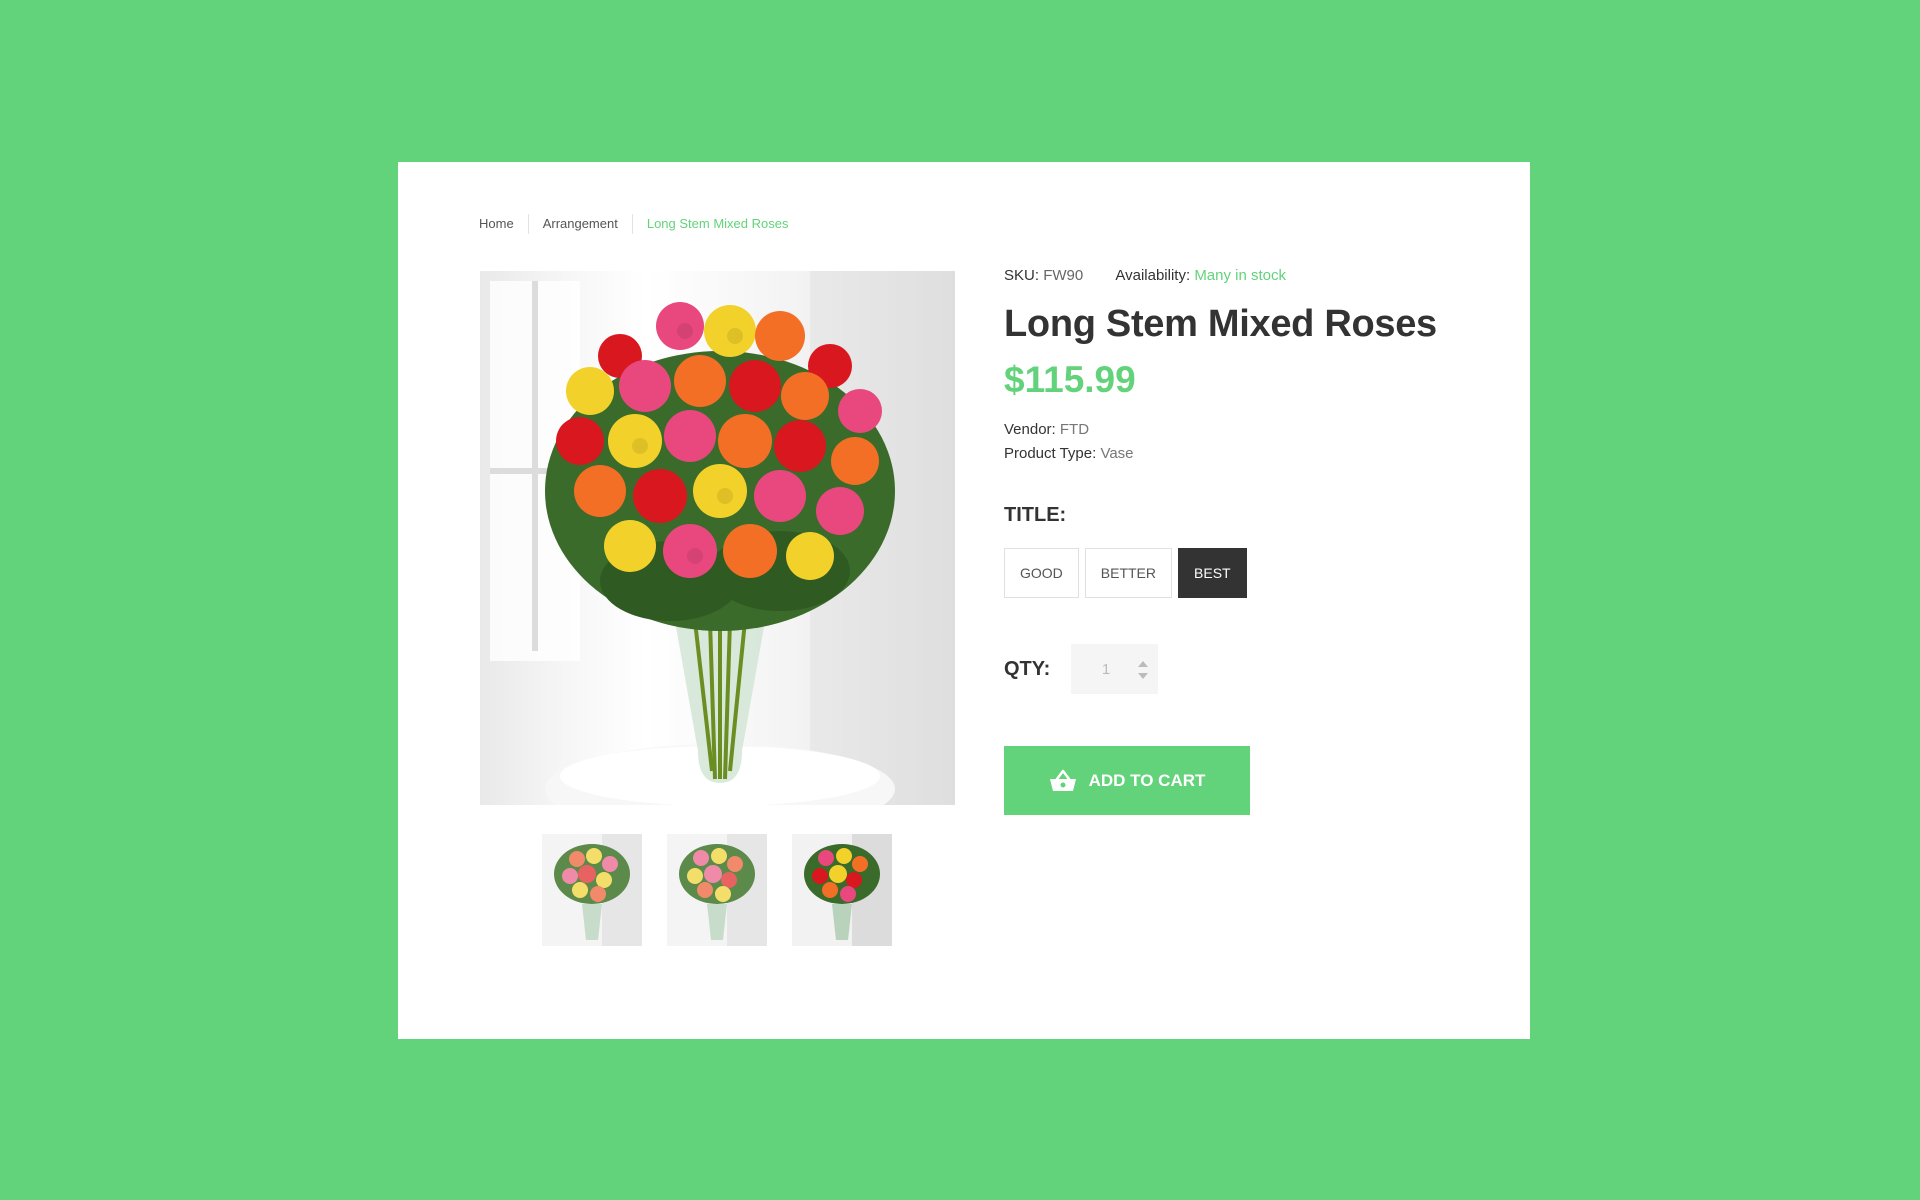  I want to click on main-product-image, so click(717, 538).